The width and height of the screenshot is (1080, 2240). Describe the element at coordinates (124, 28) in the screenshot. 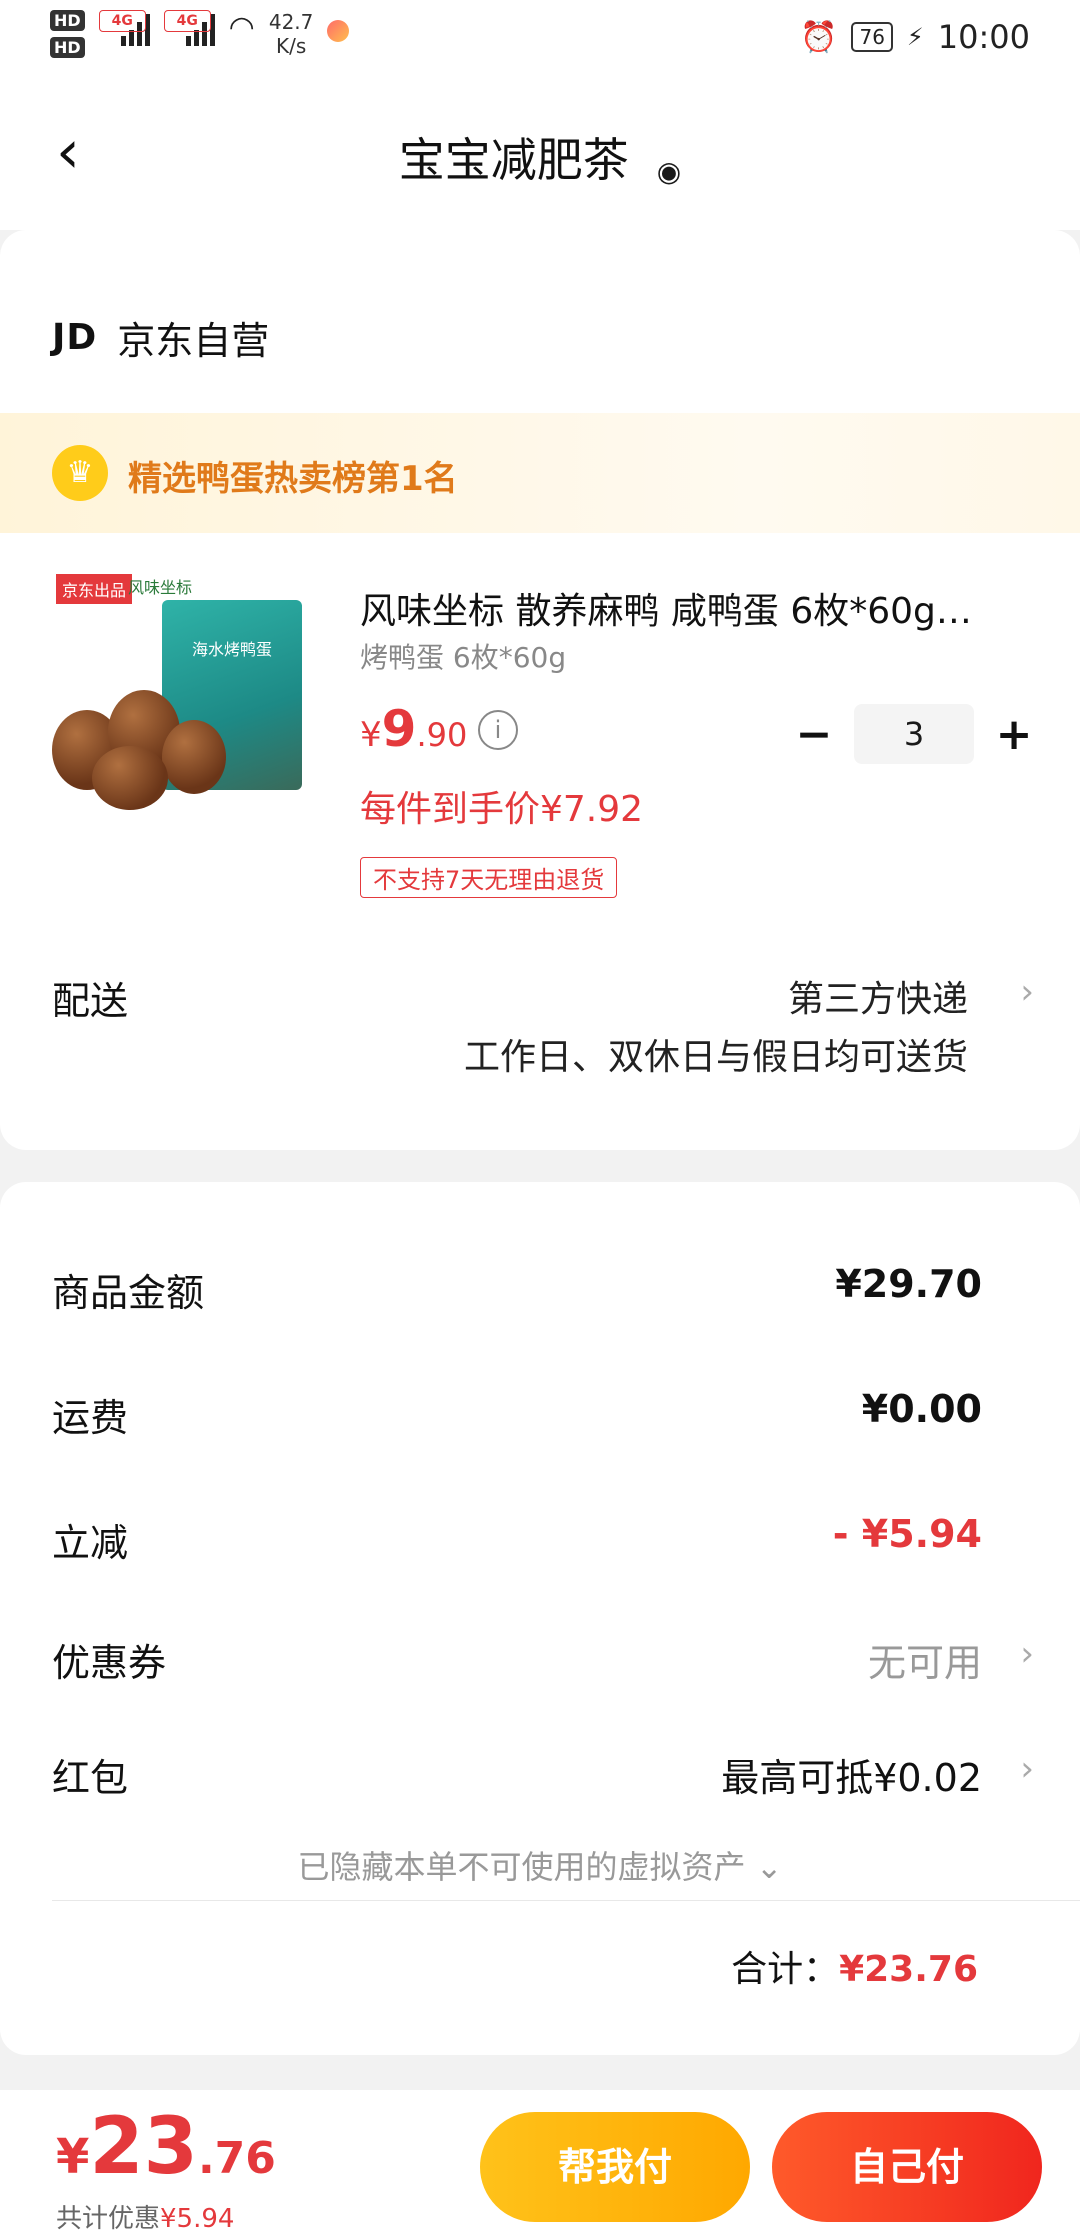

I see `signal1-icon: 4G` at that location.